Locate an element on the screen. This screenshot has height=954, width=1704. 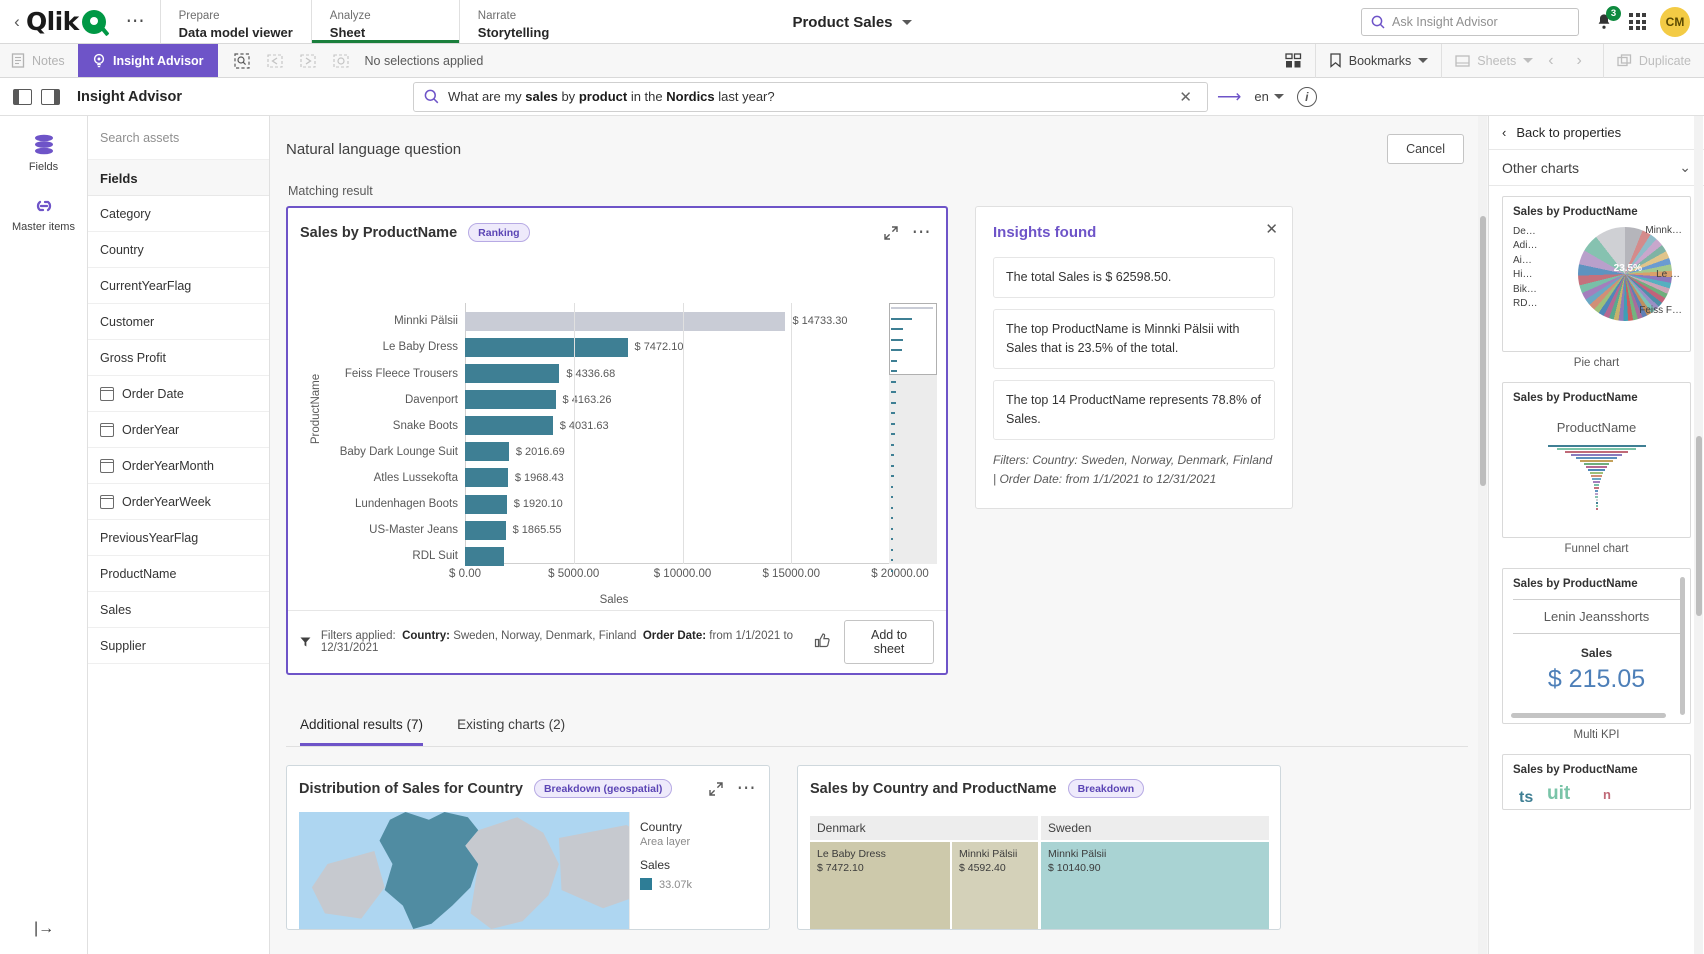
search-assets-input: Search assets is located at coordinates (178, 138).